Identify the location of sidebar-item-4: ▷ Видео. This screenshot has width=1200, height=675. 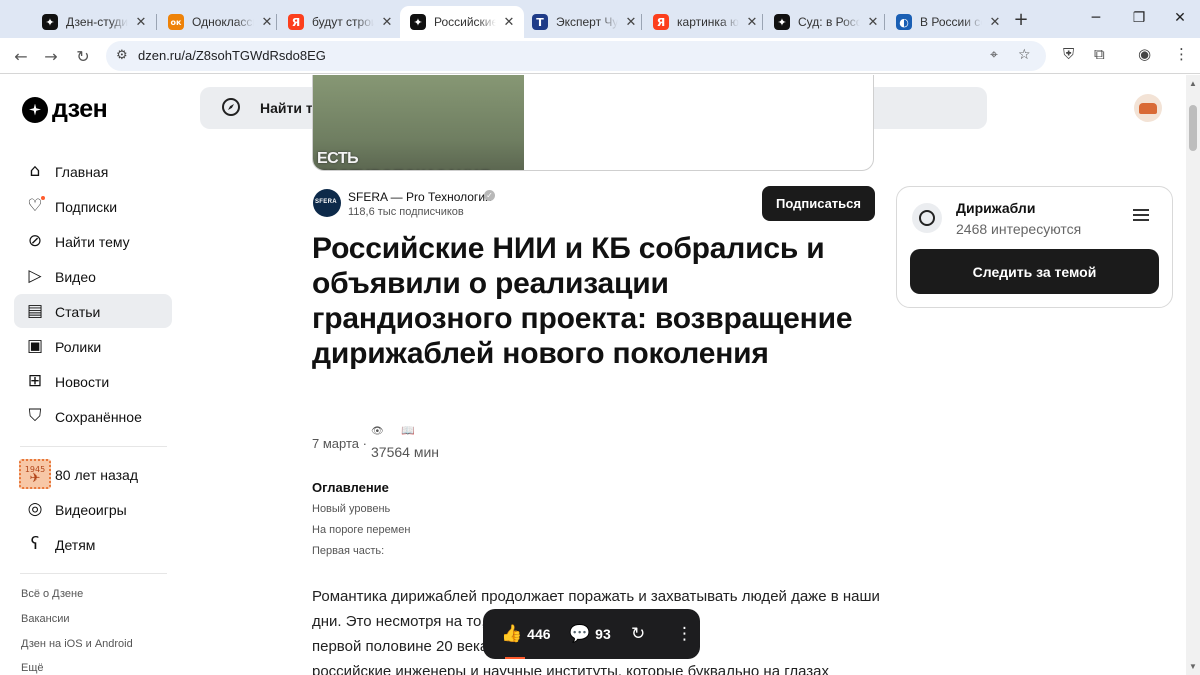
(93, 276).